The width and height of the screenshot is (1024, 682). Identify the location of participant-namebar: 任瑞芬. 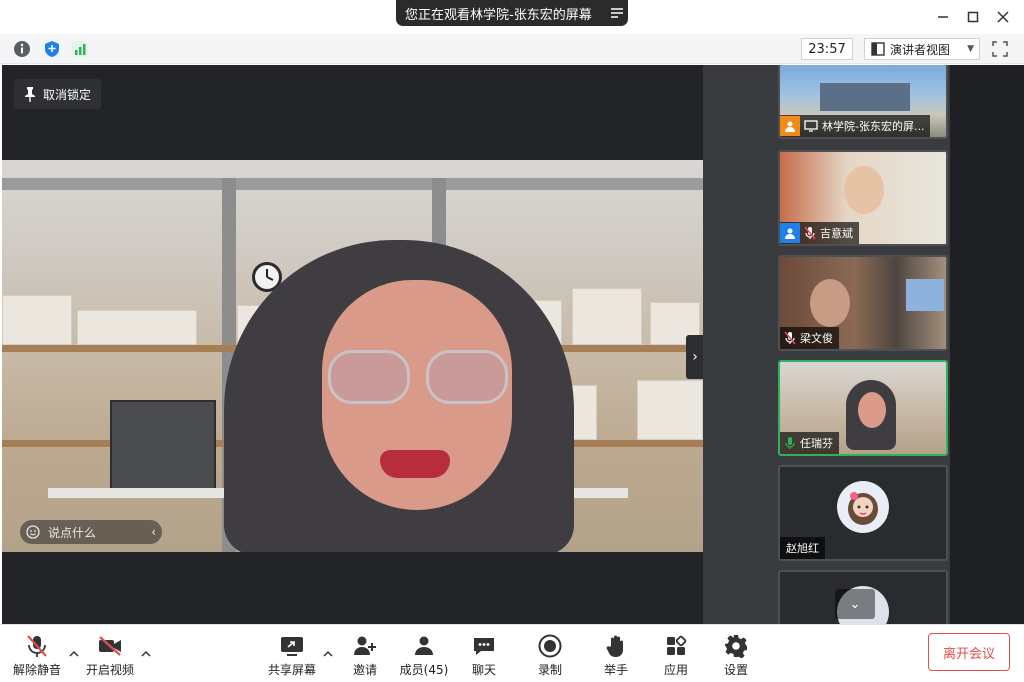
(809, 443).